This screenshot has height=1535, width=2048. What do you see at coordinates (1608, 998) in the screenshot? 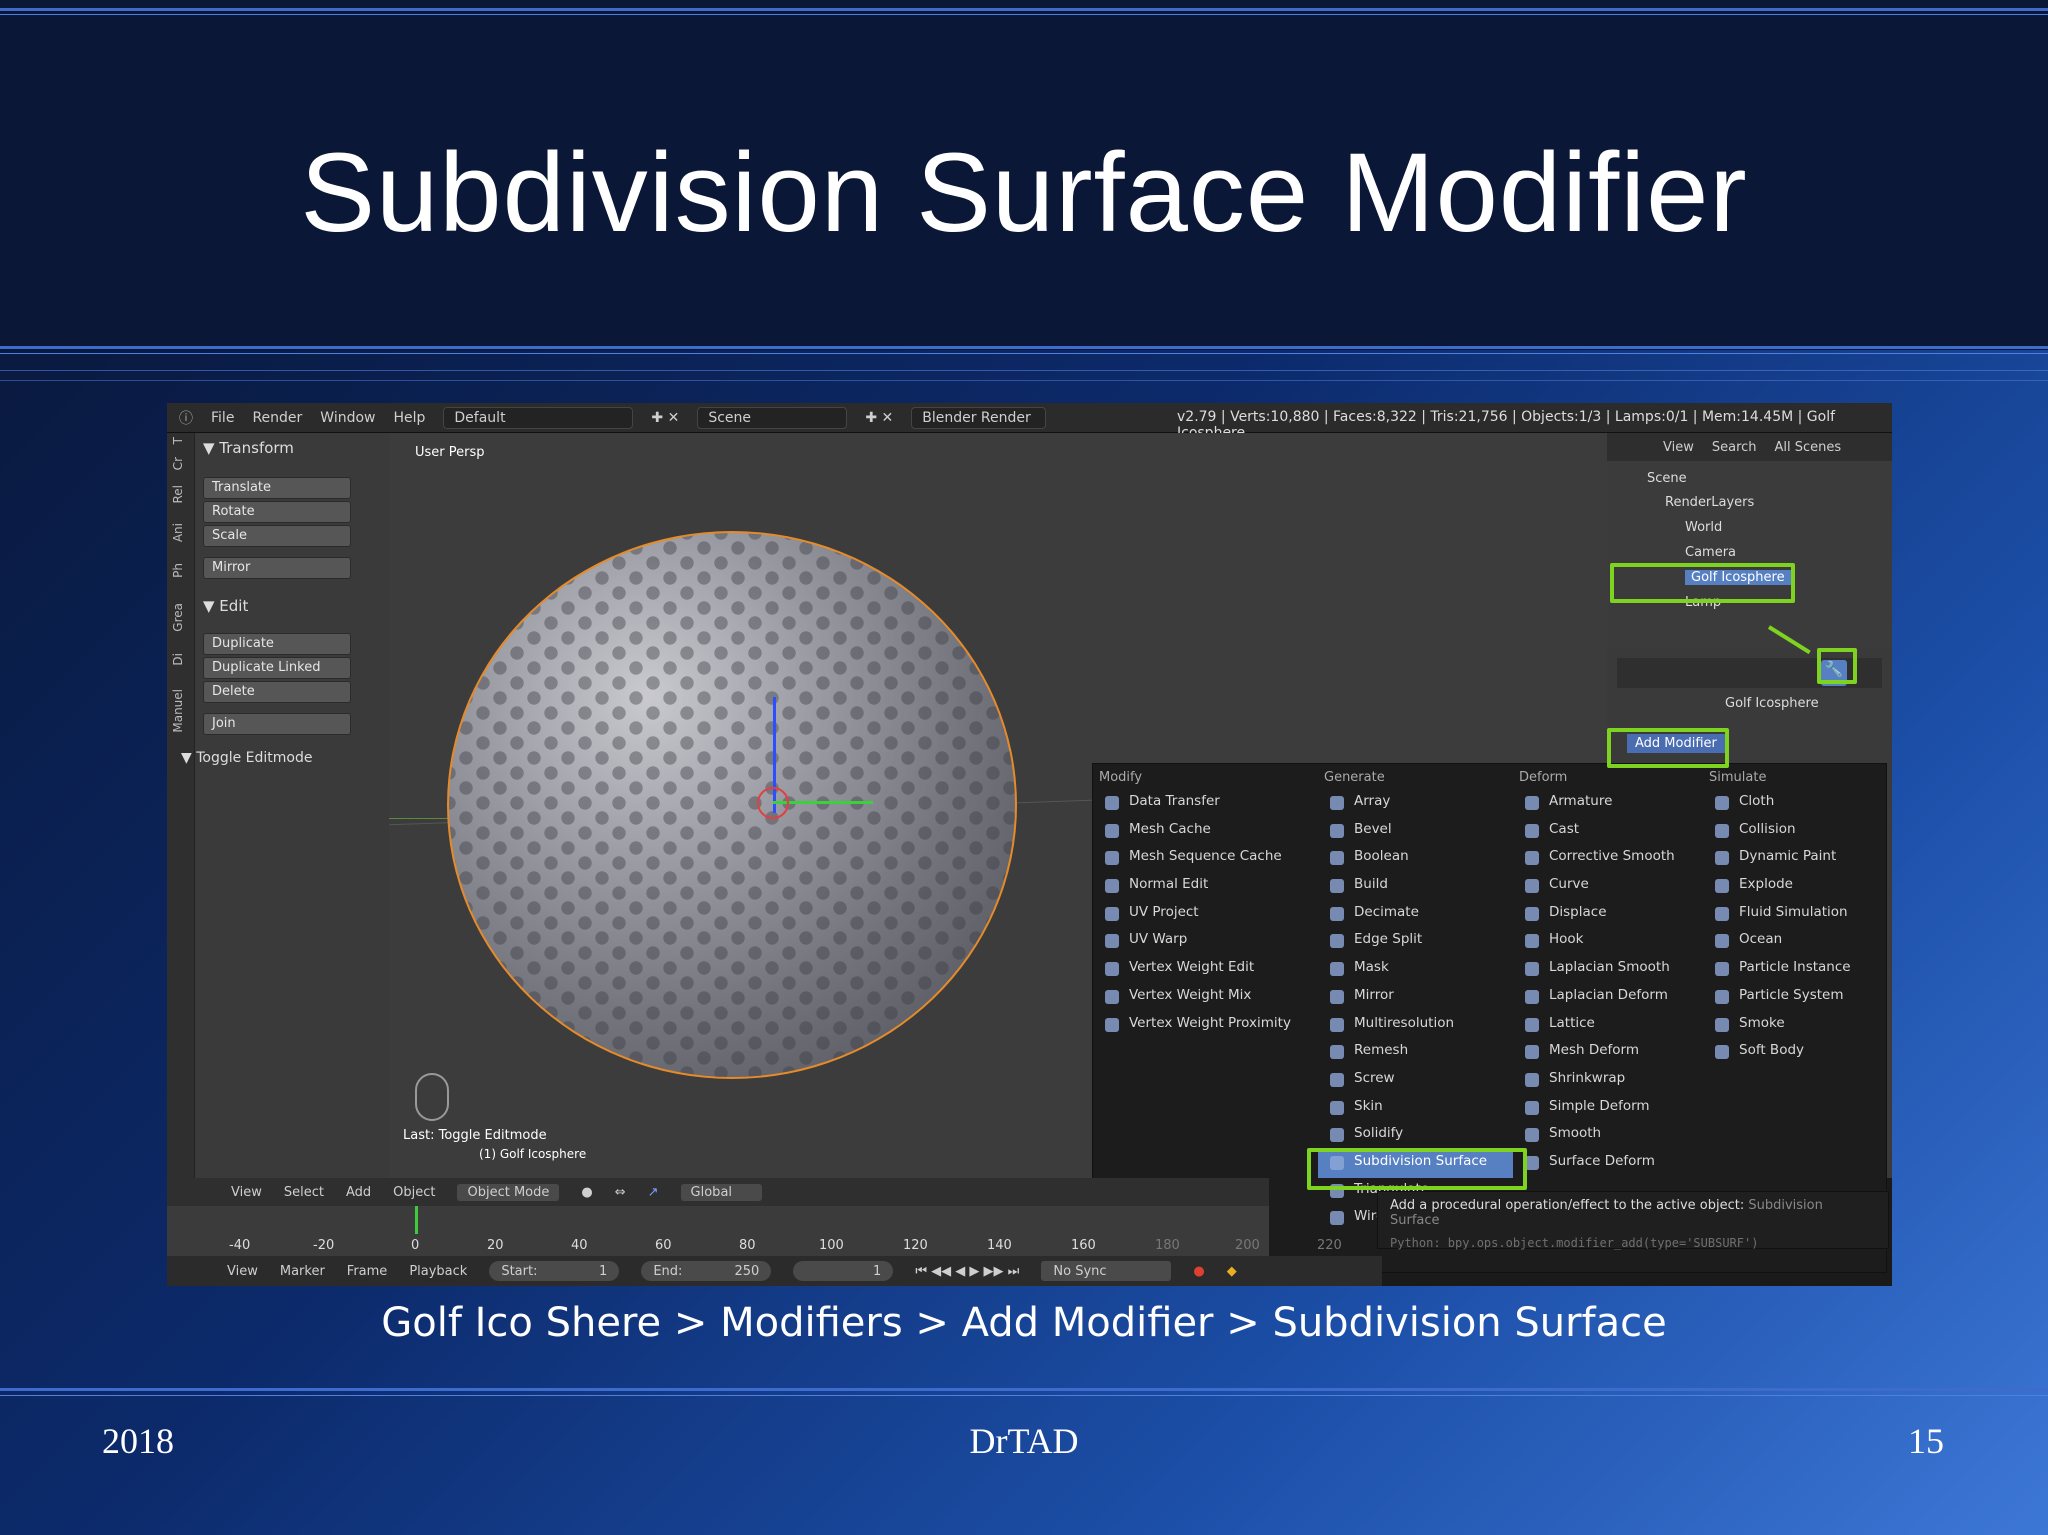
I see `menu-item: Laplacian Deform` at bounding box center [1608, 998].